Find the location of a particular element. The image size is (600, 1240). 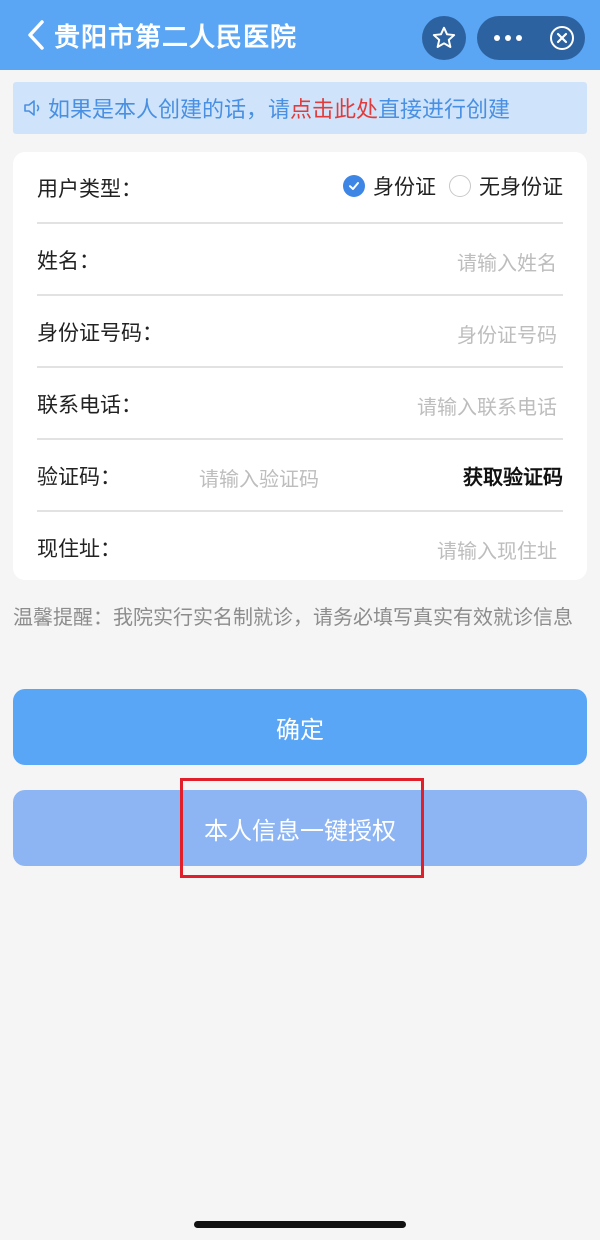

page-title: 贵阳市第二人民医院 is located at coordinates (176, 38).